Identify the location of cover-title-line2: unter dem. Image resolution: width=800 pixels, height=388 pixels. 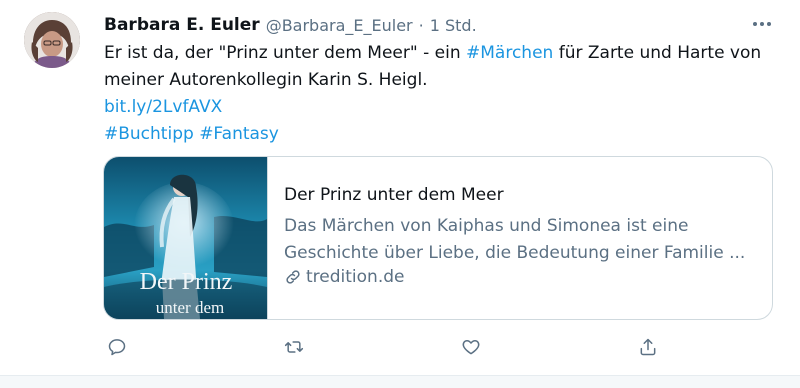
(190, 307).